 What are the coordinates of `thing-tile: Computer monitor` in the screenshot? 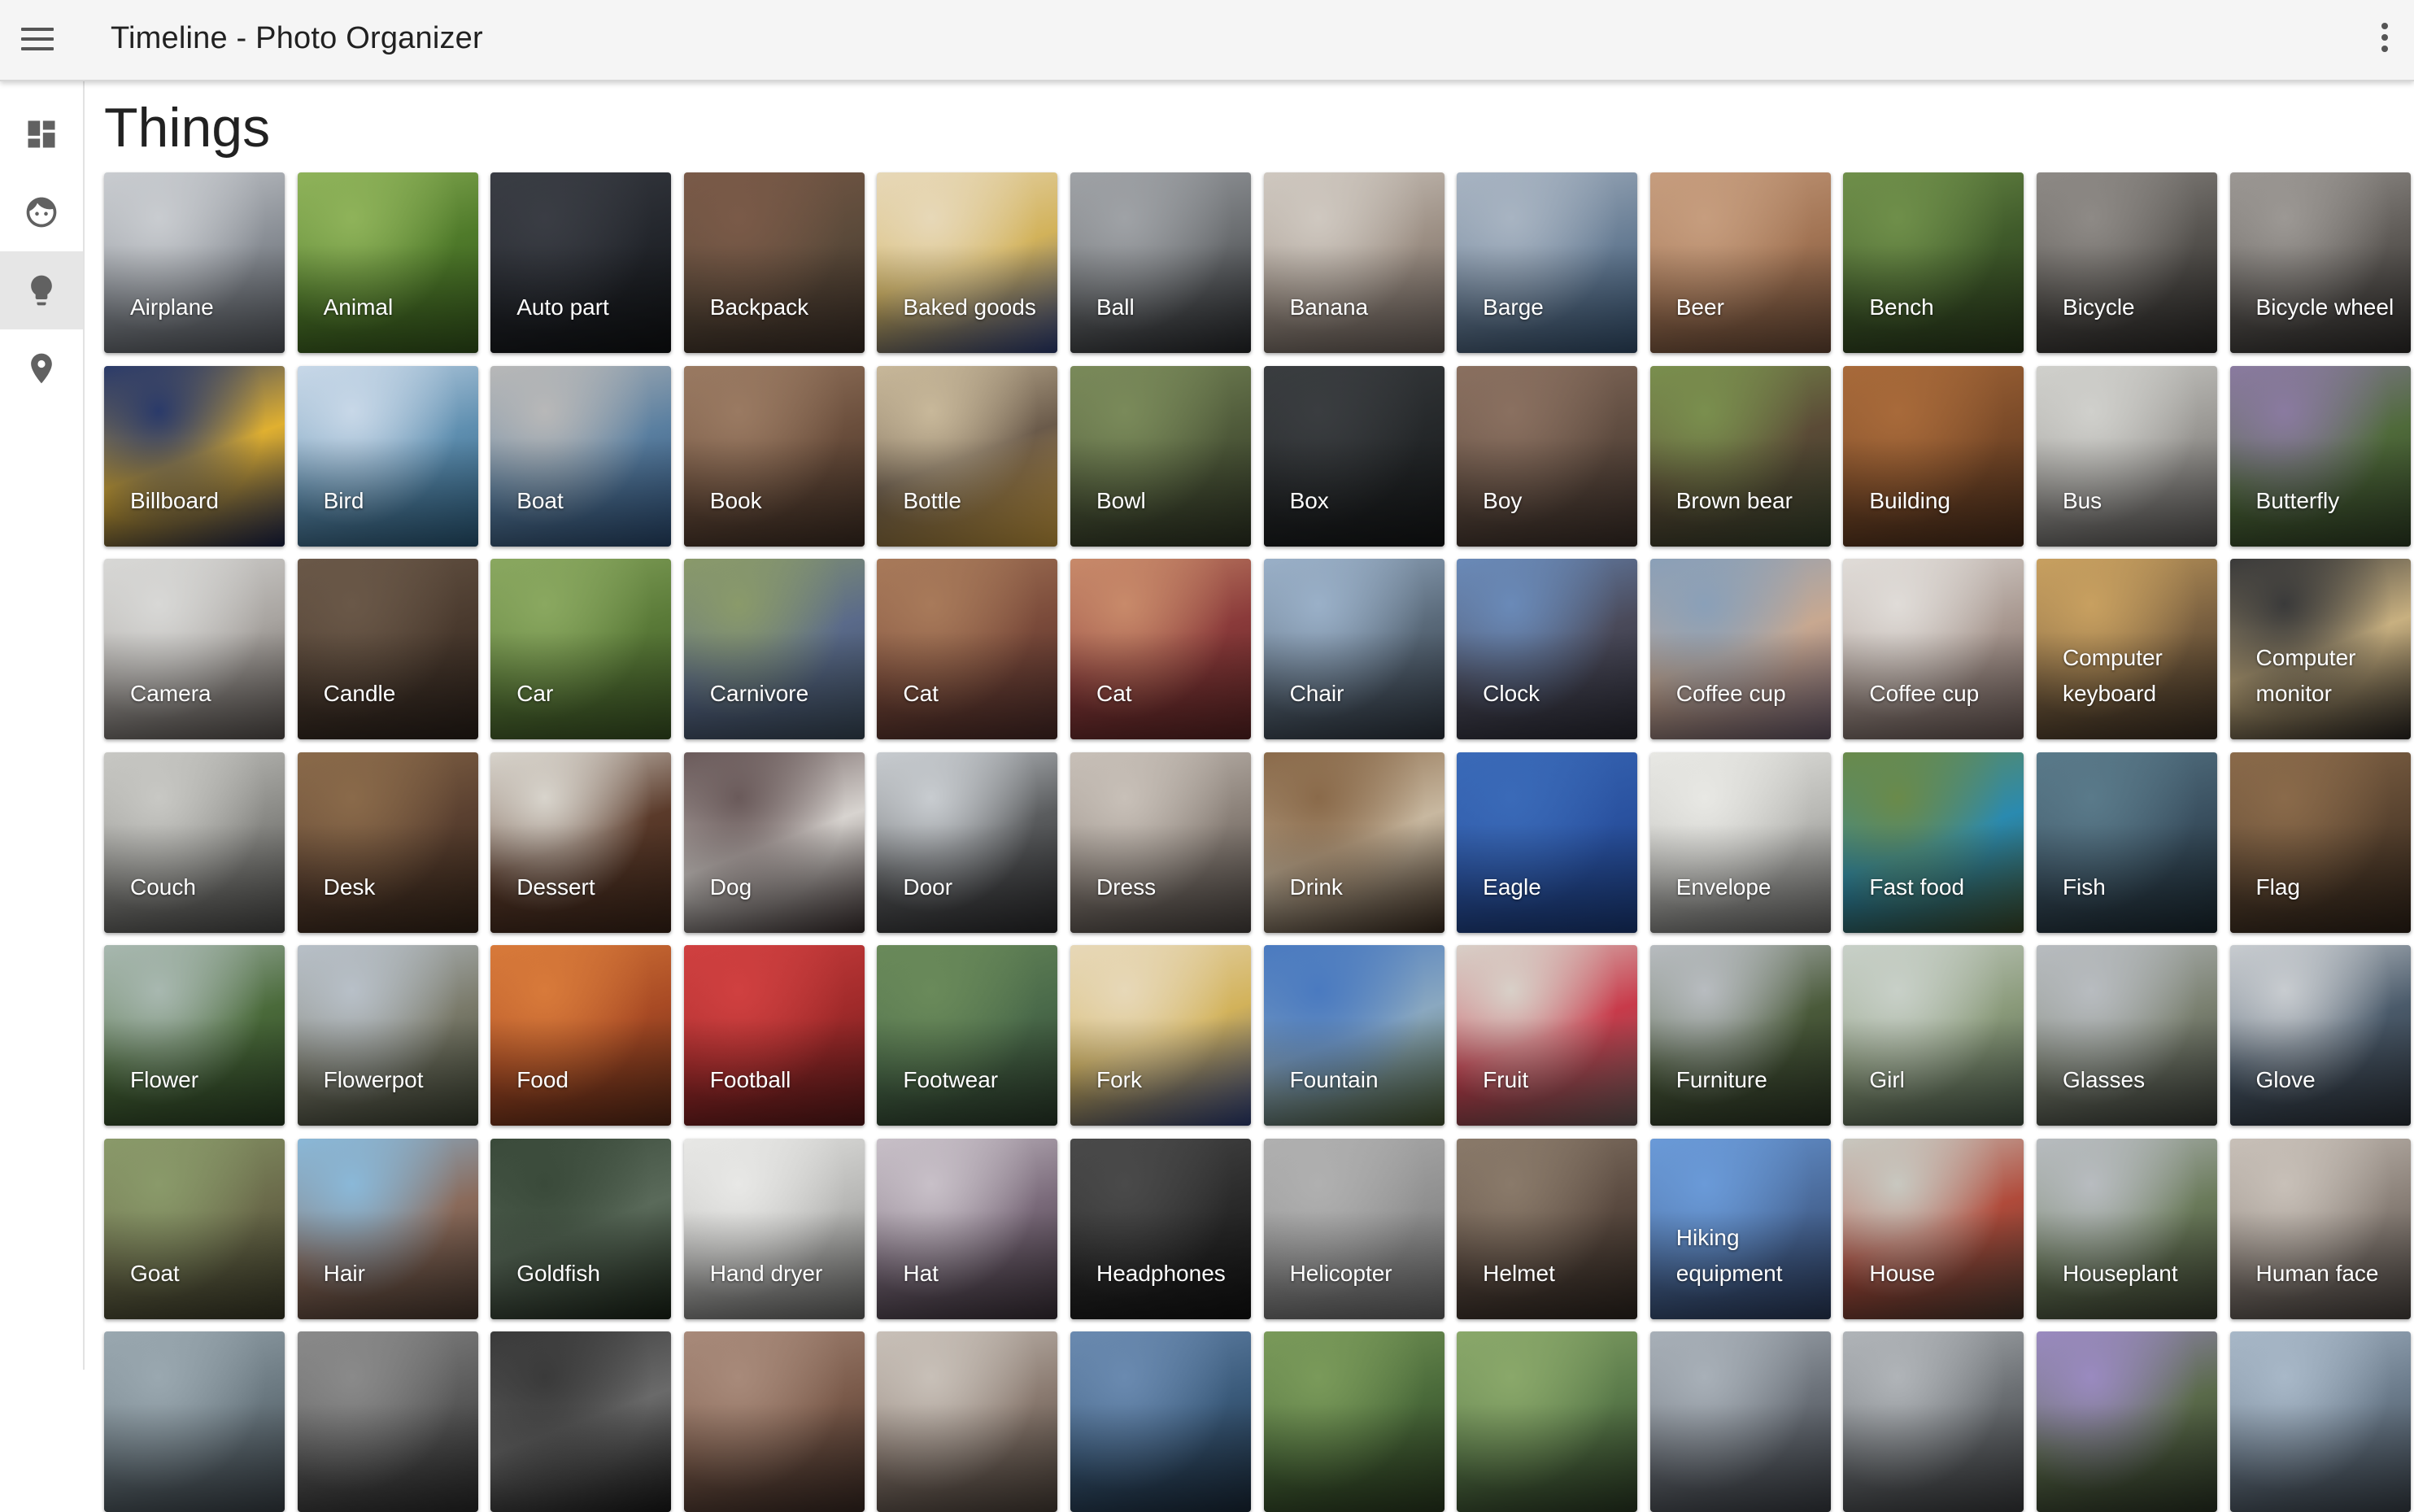 It's located at (2320, 649).